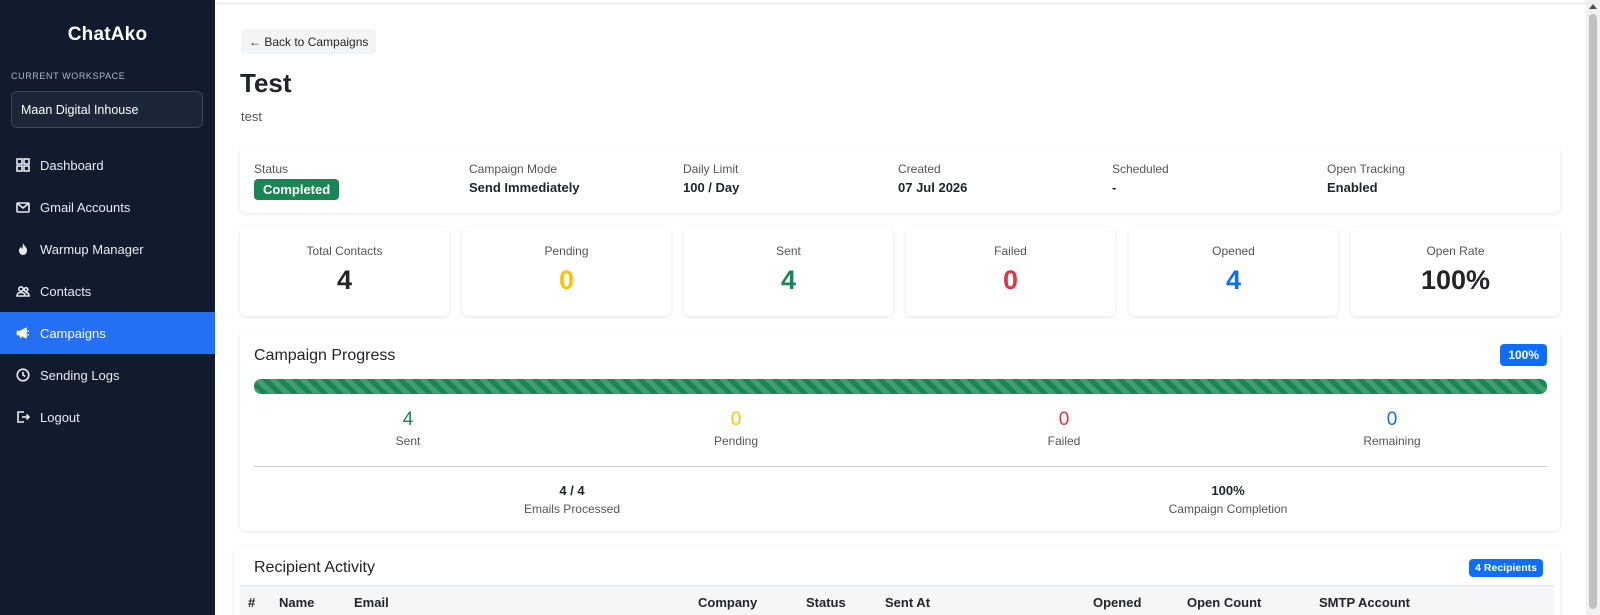 The image size is (1600, 615). What do you see at coordinates (566, 251) in the screenshot?
I see `stat-label: Pending` at bounding box center [566, 251].